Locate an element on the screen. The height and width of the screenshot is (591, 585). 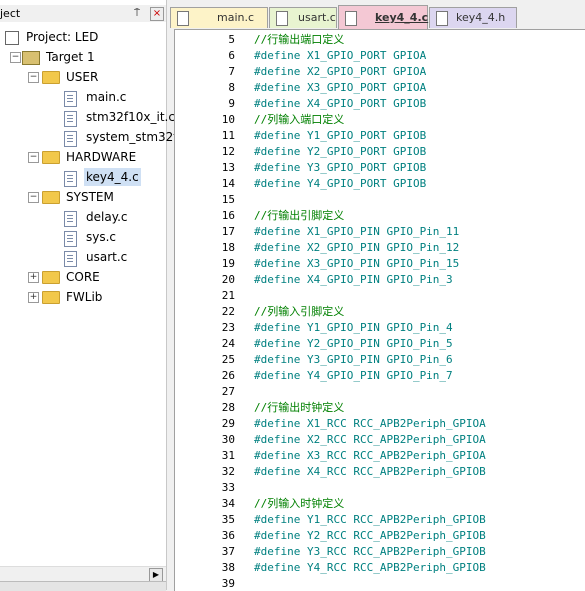
tree-item-key4-4-c: key4_4.c is located at coordinates (112, 177).